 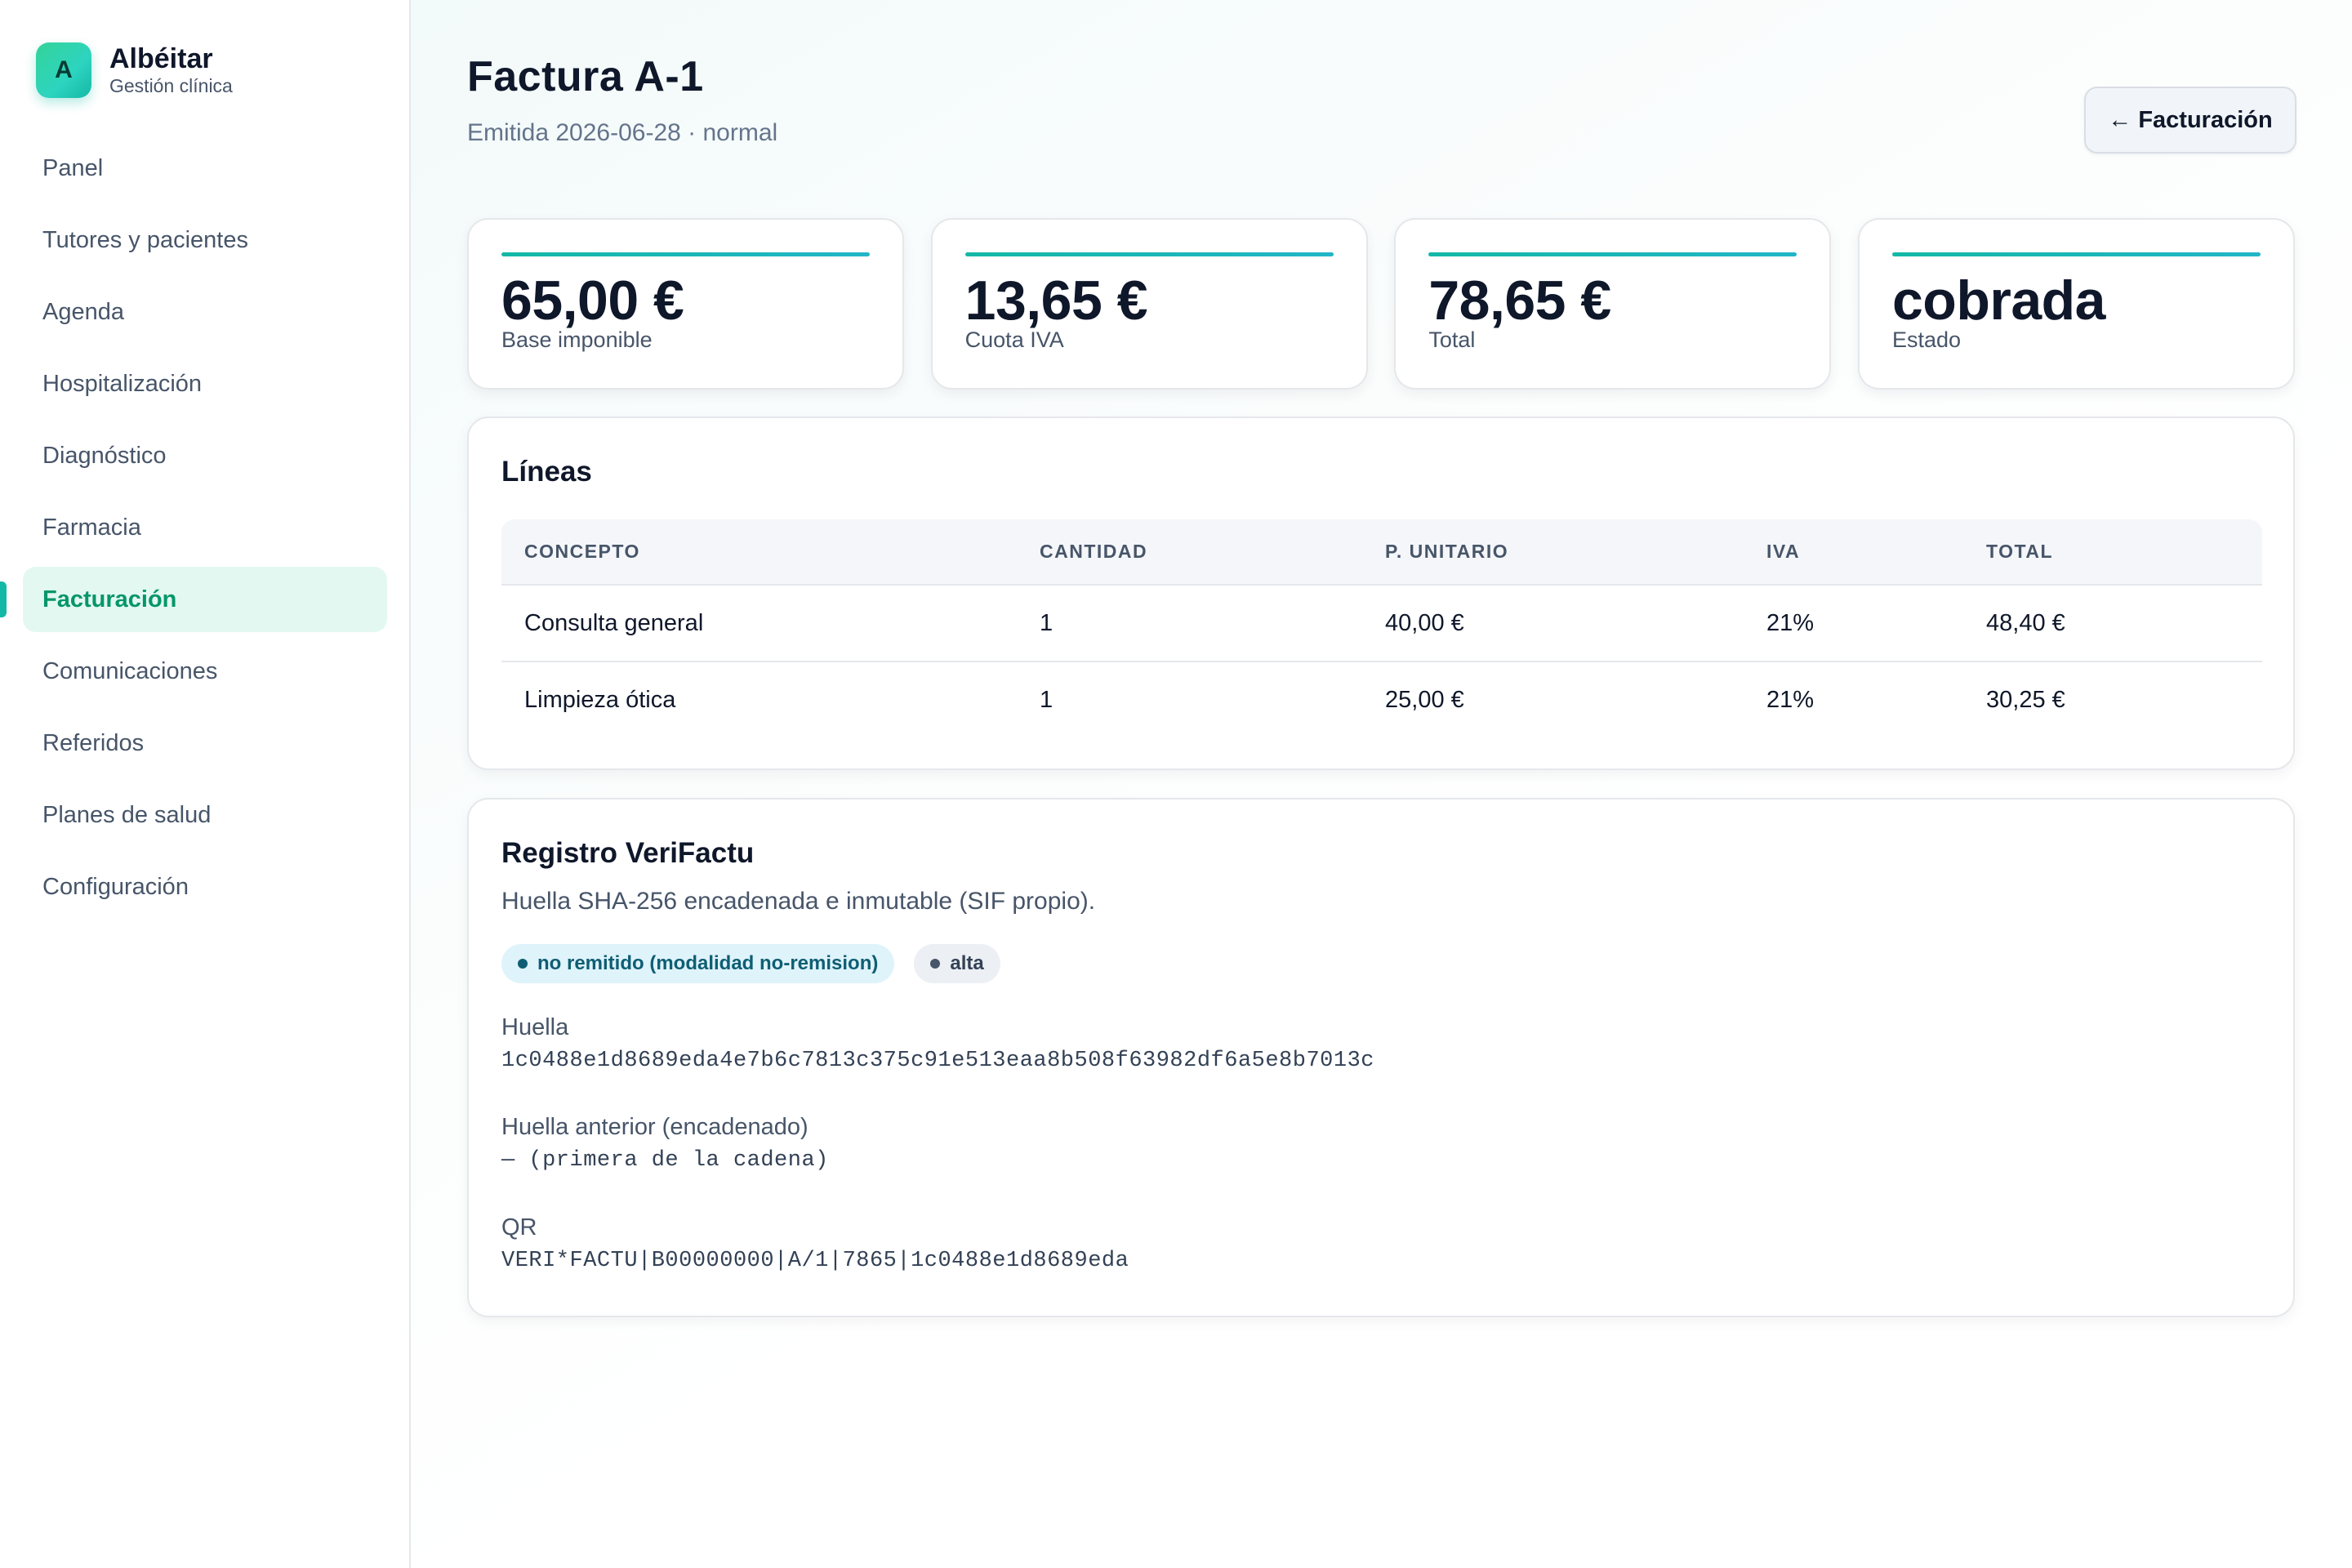 What do you see at coordinates (585, 76) in the screenshot?
I see `page-title: Factura A-1` at bounding box center [585, 76].